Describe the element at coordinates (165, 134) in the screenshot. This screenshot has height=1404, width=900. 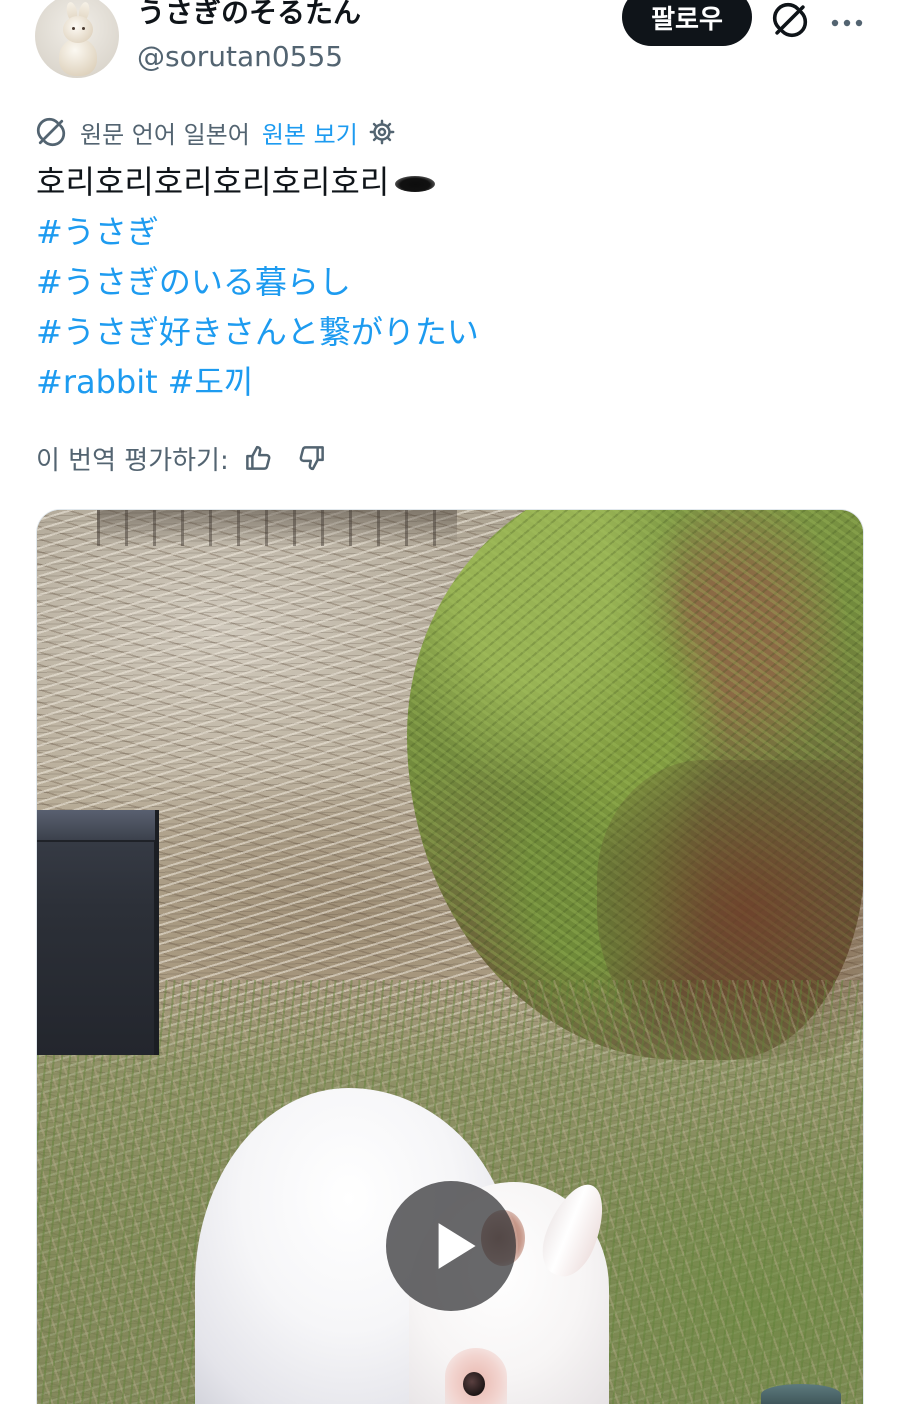
I see `translation-source-note: 원문 언어 일본어` at that location.